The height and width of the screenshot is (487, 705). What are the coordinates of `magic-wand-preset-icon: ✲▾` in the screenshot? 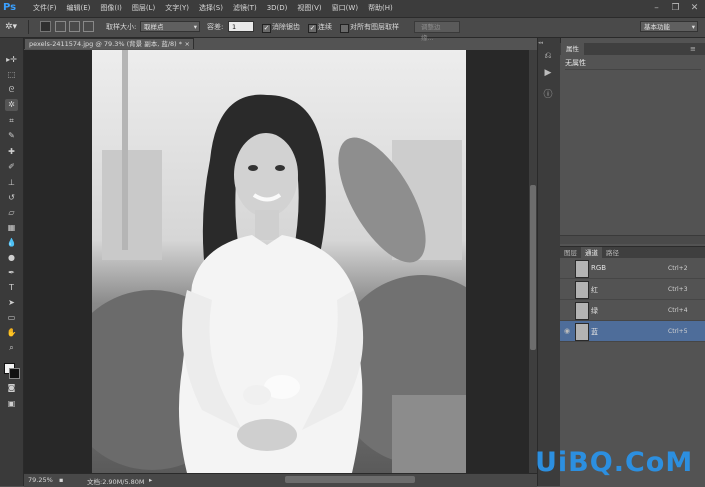 It's located at (13, 27).